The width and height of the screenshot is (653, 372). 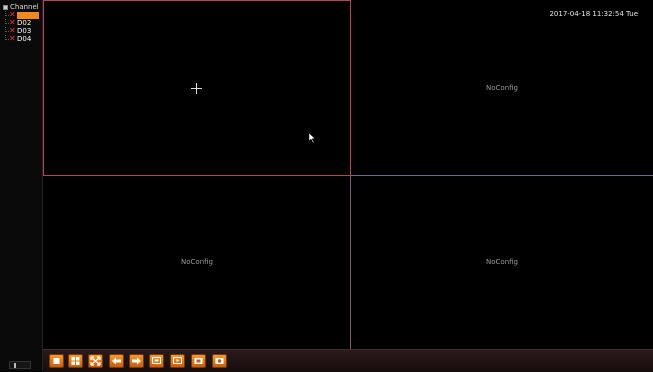 What do you see at coordinates (348, 360) in the screenshot?
I see `bottom-toolbar` at bounding box center [348, 360].